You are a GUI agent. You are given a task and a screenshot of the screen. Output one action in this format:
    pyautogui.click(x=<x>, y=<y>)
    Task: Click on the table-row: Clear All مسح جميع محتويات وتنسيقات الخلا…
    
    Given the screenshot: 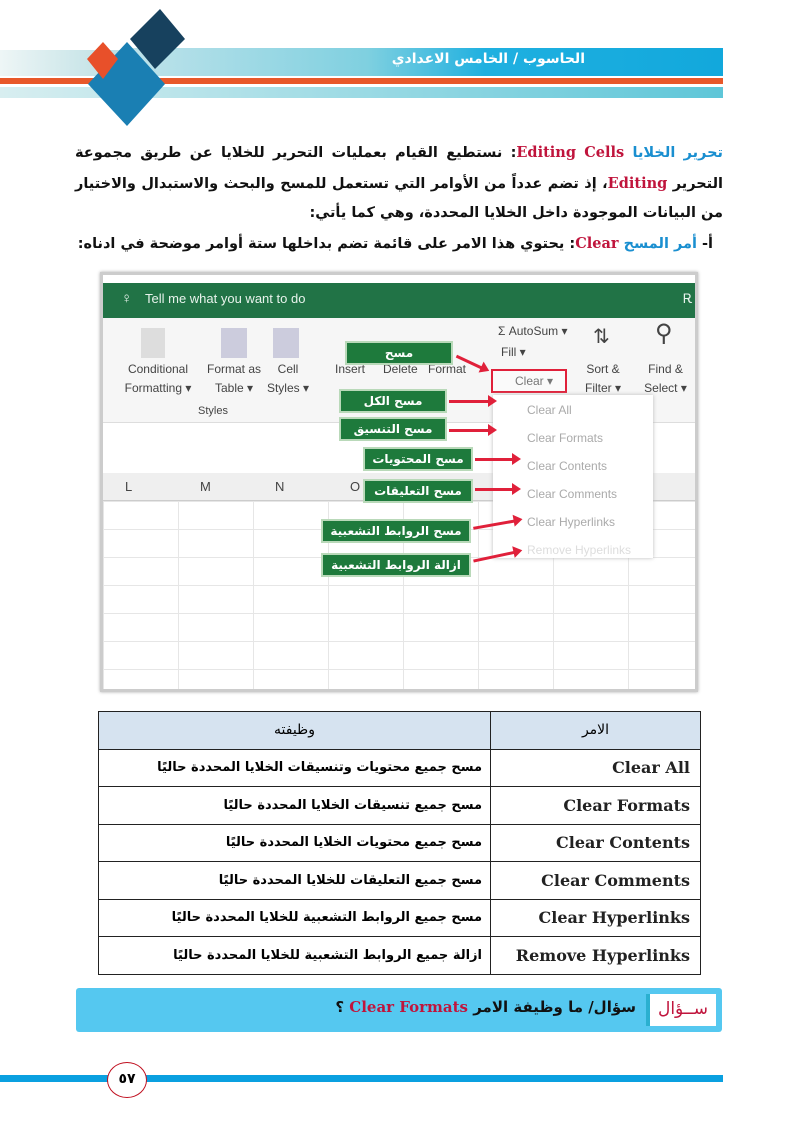 What is the action you would take?
    pyautogui.click(x=399, y=767)
    